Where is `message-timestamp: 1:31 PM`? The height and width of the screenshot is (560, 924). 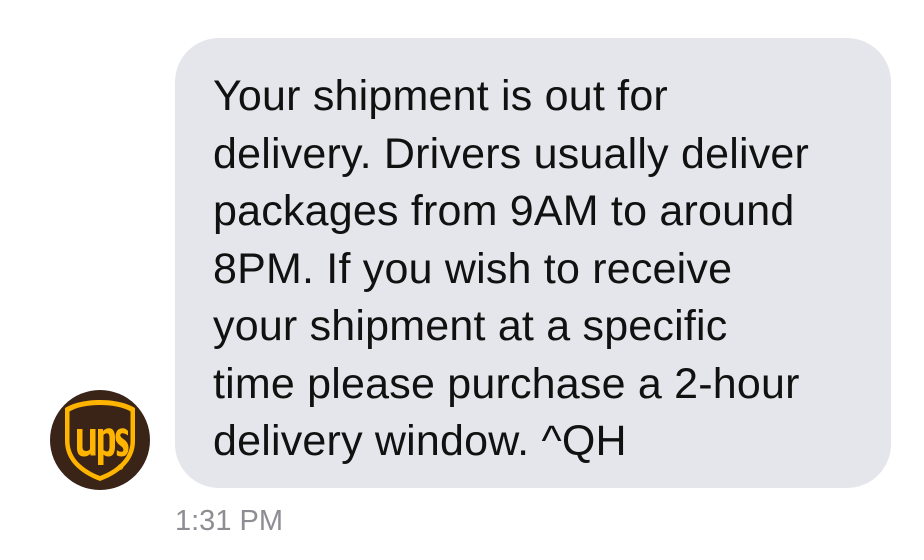 message-timestamp: 1:31 PM is located at coordinates (229, 521).